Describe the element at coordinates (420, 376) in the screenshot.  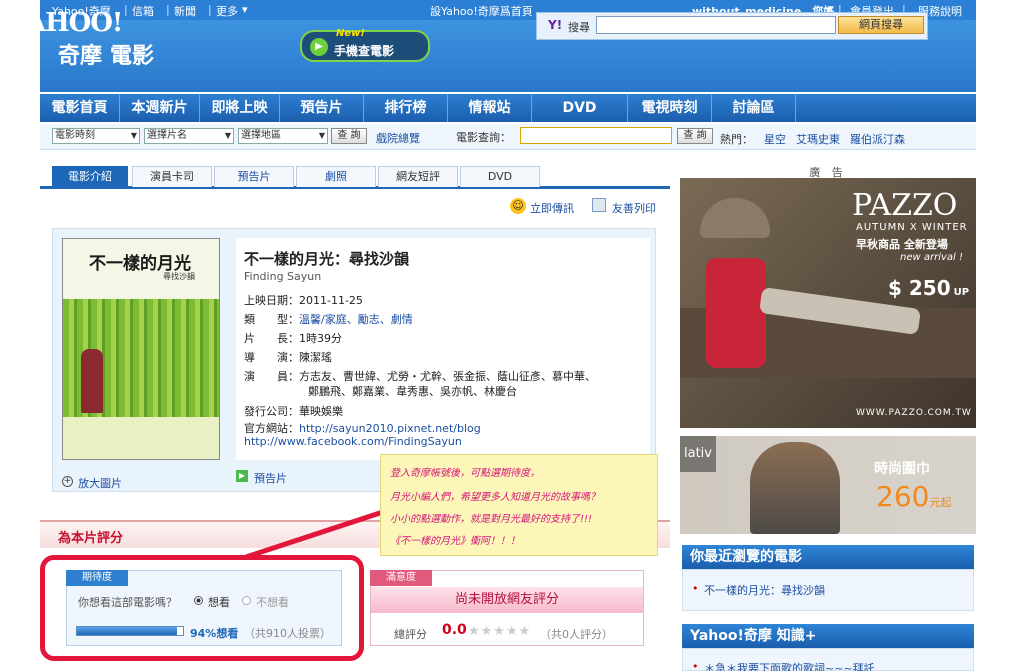
I see `cast-row: 演 員：方志友、曹世緯、尤勞・尤幹、張金振、蔭山征彥、慕中華、` at that location.